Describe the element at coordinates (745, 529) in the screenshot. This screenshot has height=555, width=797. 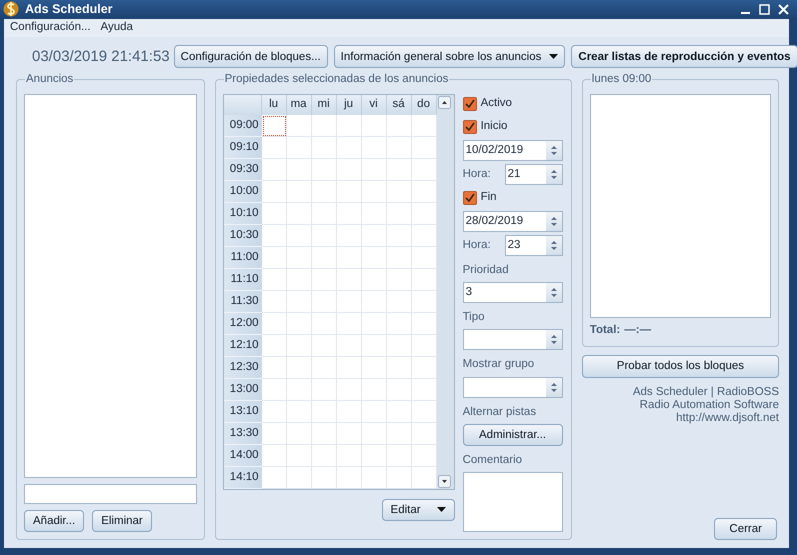
I see `close-button: Cerrar` at that location.